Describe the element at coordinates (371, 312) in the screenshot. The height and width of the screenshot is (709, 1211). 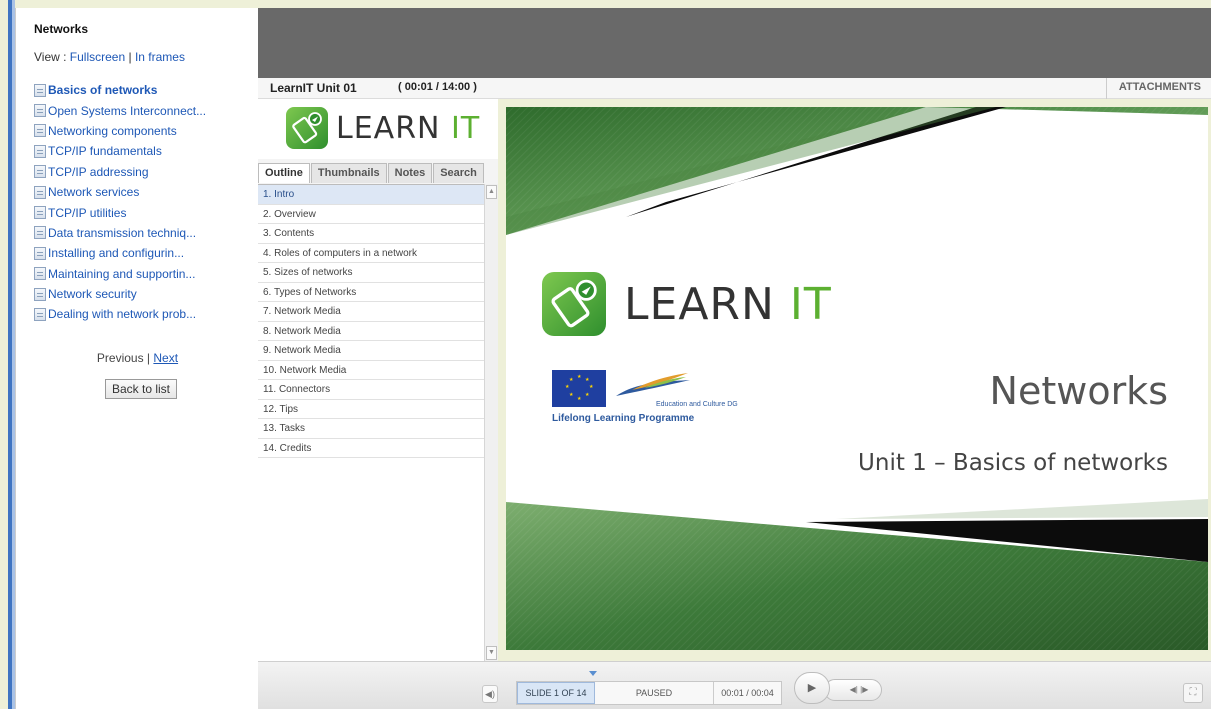
I see `outline-item: 7. Network Media` at that location.